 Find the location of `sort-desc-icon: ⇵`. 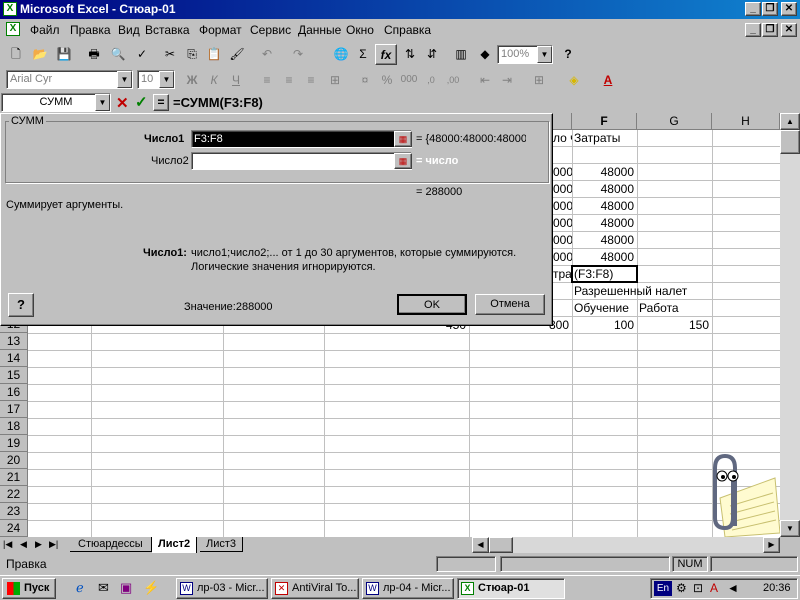

sort-desc-icon: ⇵ is located at coordinates (432, 54).